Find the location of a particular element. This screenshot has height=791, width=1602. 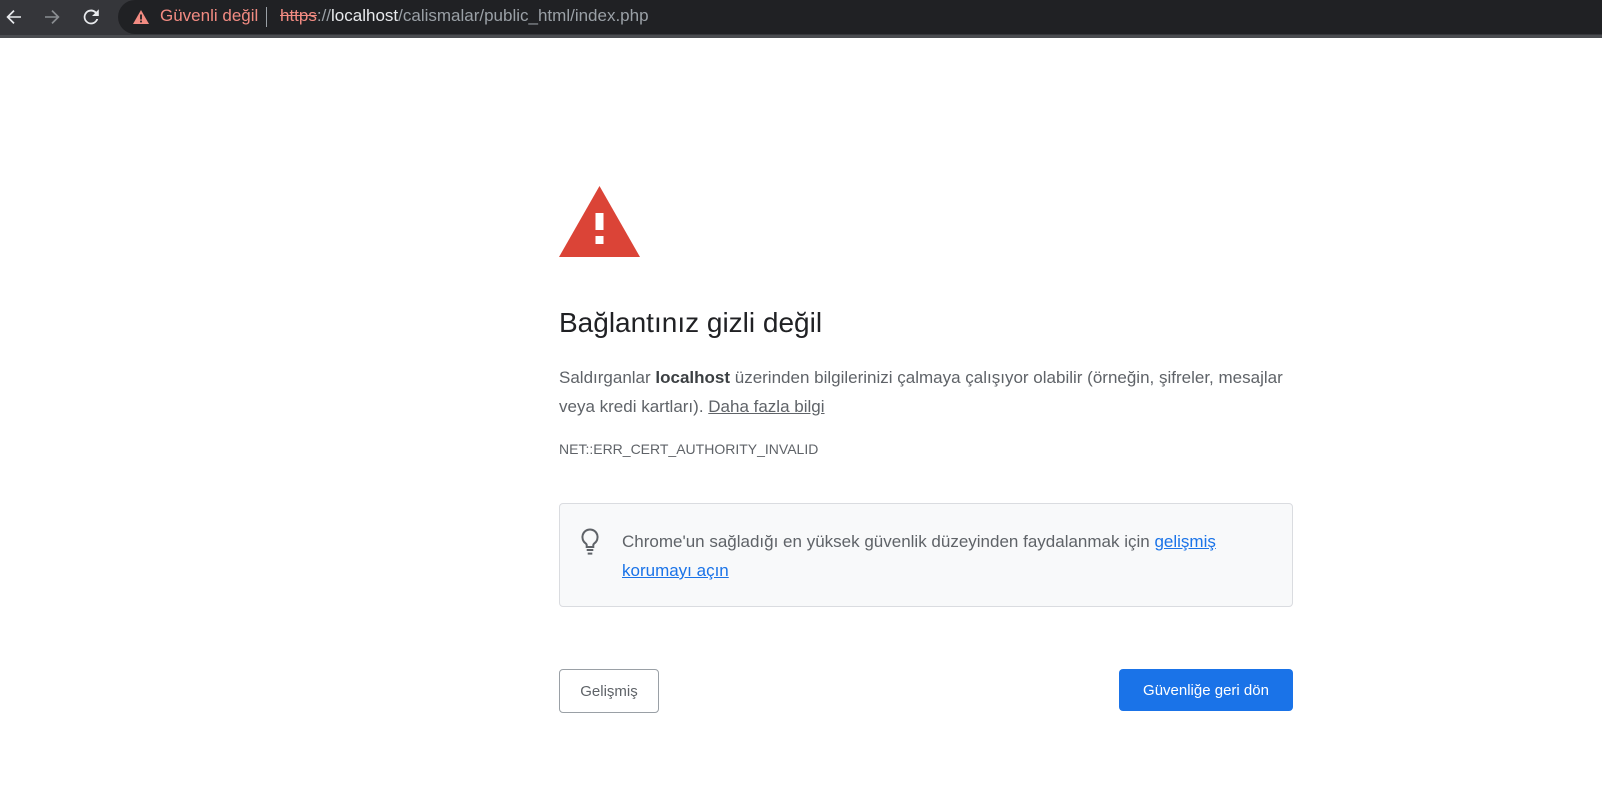

forward-arrow-icon is located at coordinates (52, 17).